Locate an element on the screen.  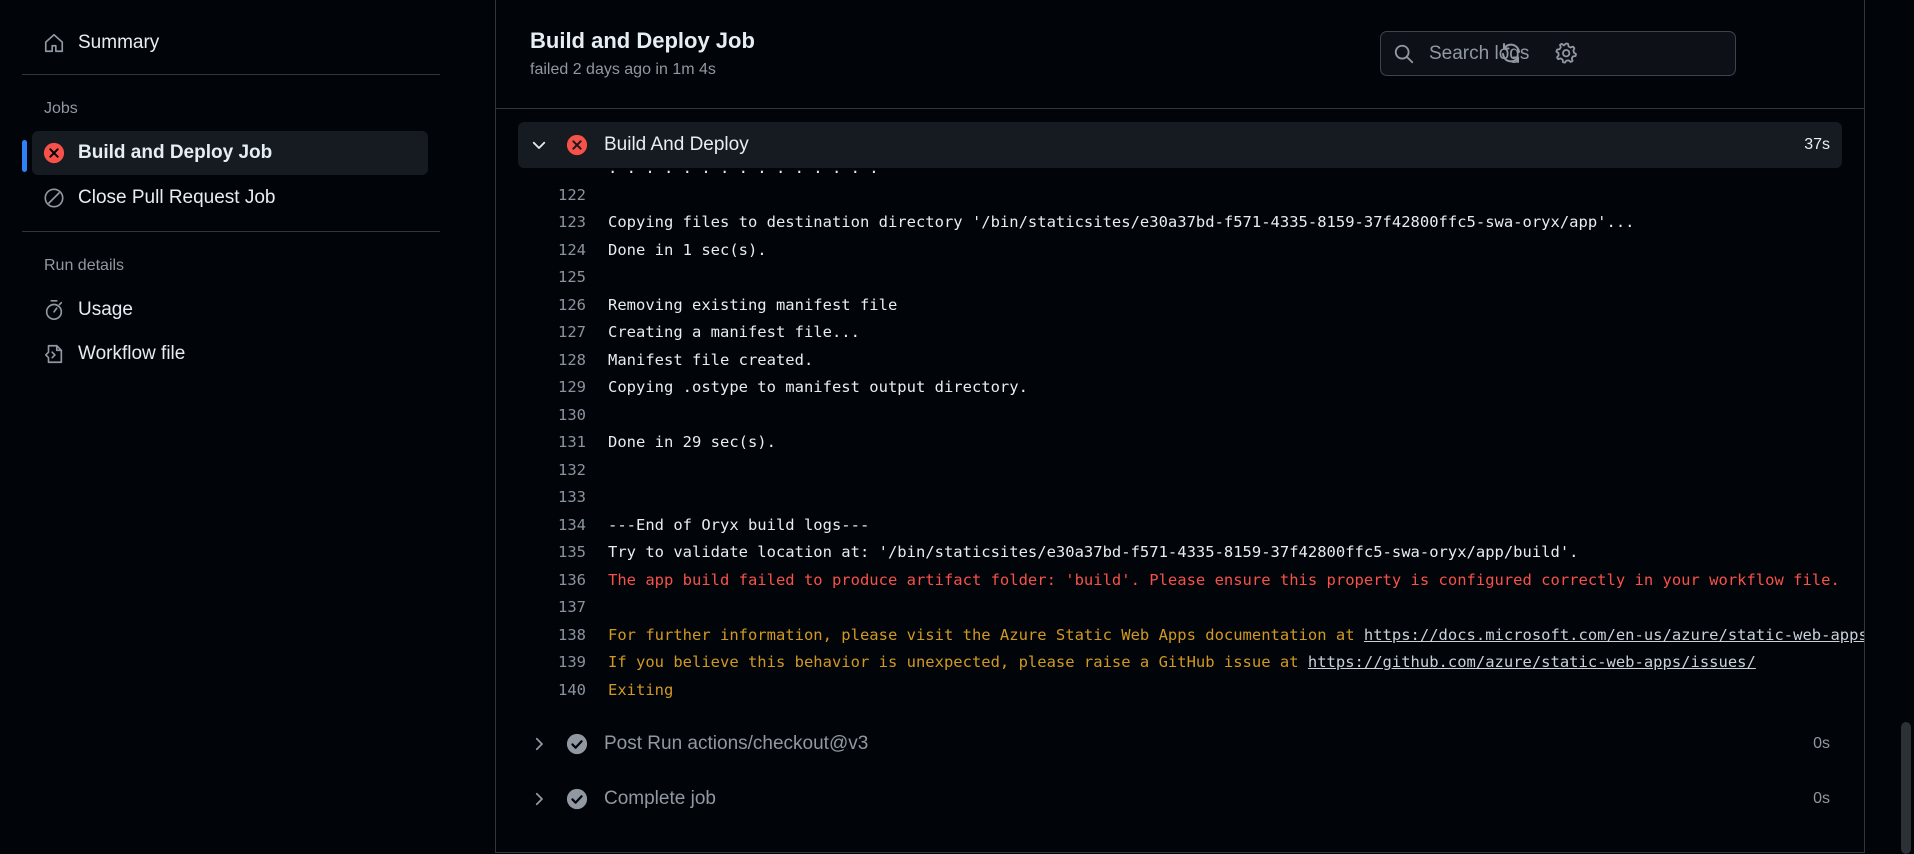
line-text-content: ---End of Oryx build logs--- is located at coordinates (739, 524).